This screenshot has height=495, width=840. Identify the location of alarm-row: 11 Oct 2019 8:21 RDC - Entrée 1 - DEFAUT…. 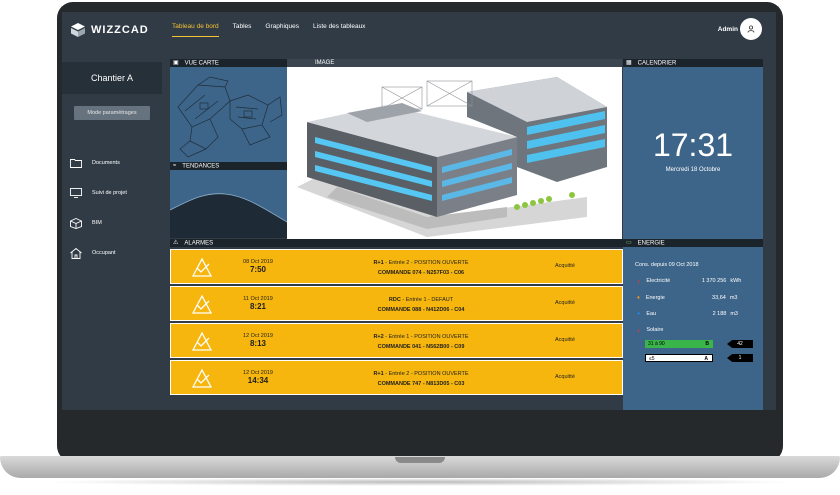
(396, 303).